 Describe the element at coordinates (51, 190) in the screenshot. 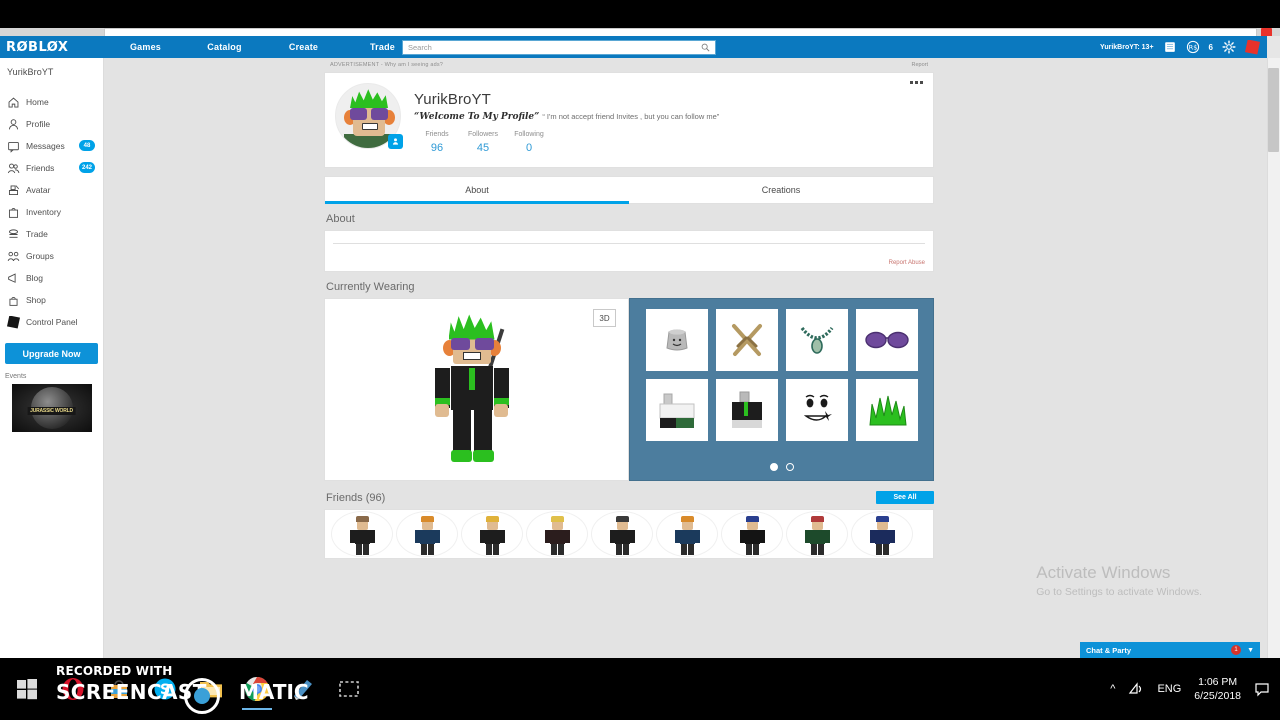

I see `sidebar-item-avatar: Avatar` at that location.